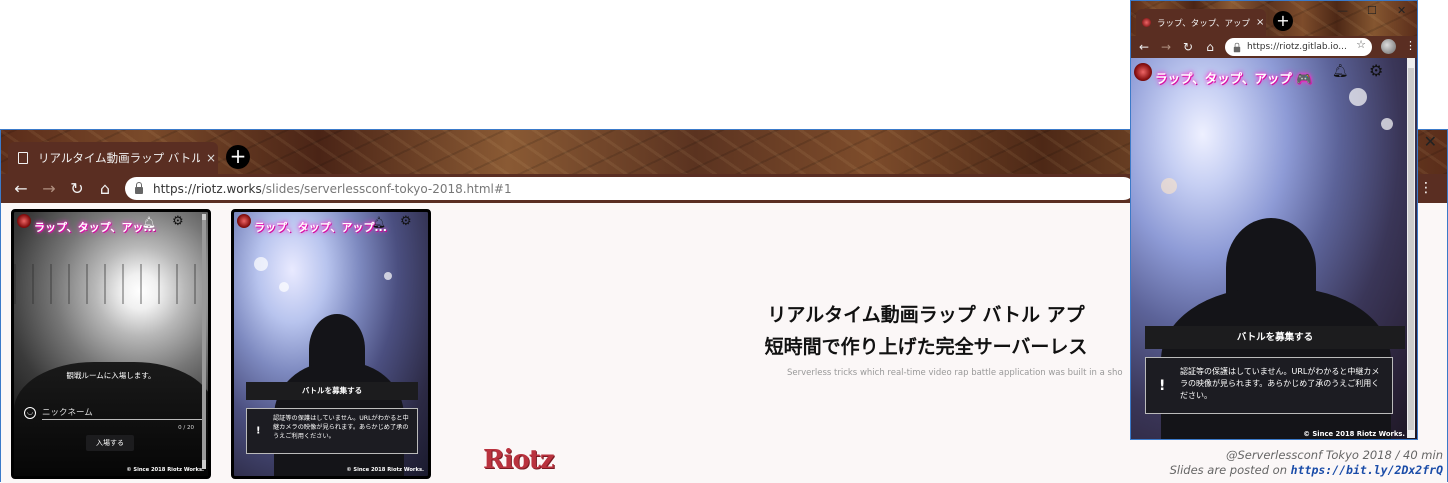  What do you see at coordinates (1204, 23) in the screenshot?
I see `tab-title: ラップ、タップ、アップ 🎮` at bounding box center [1204, 23].